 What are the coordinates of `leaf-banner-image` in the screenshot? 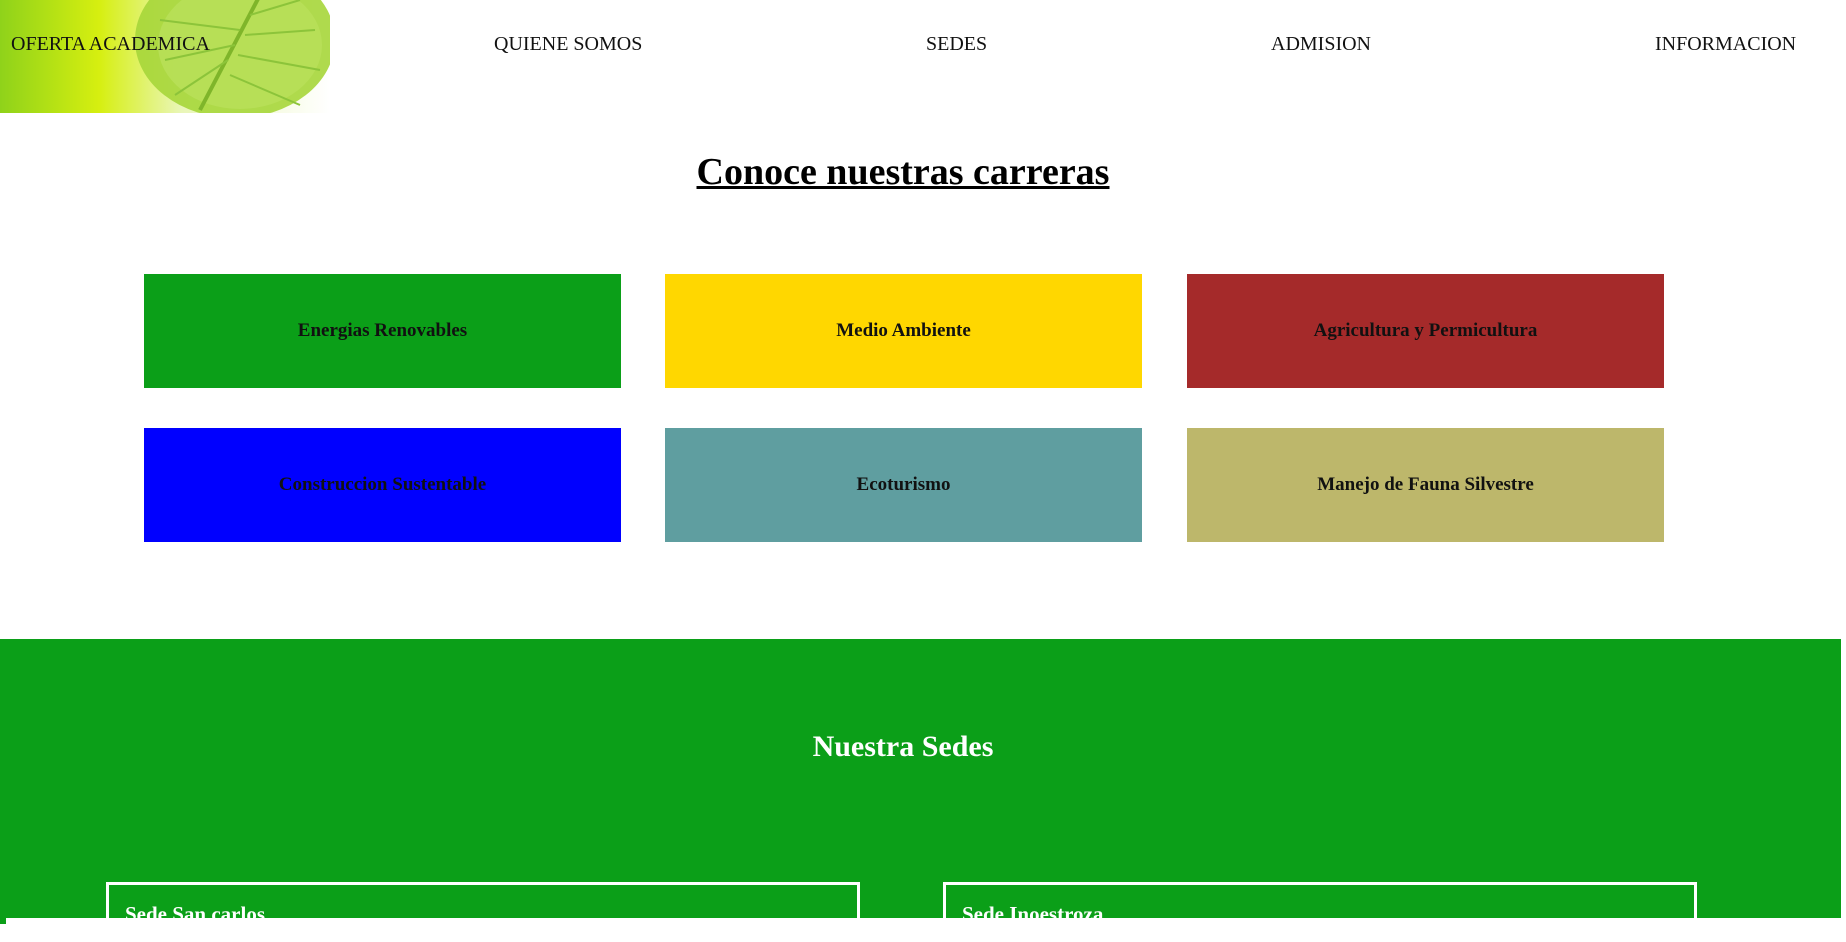 It's located at (165, 56).